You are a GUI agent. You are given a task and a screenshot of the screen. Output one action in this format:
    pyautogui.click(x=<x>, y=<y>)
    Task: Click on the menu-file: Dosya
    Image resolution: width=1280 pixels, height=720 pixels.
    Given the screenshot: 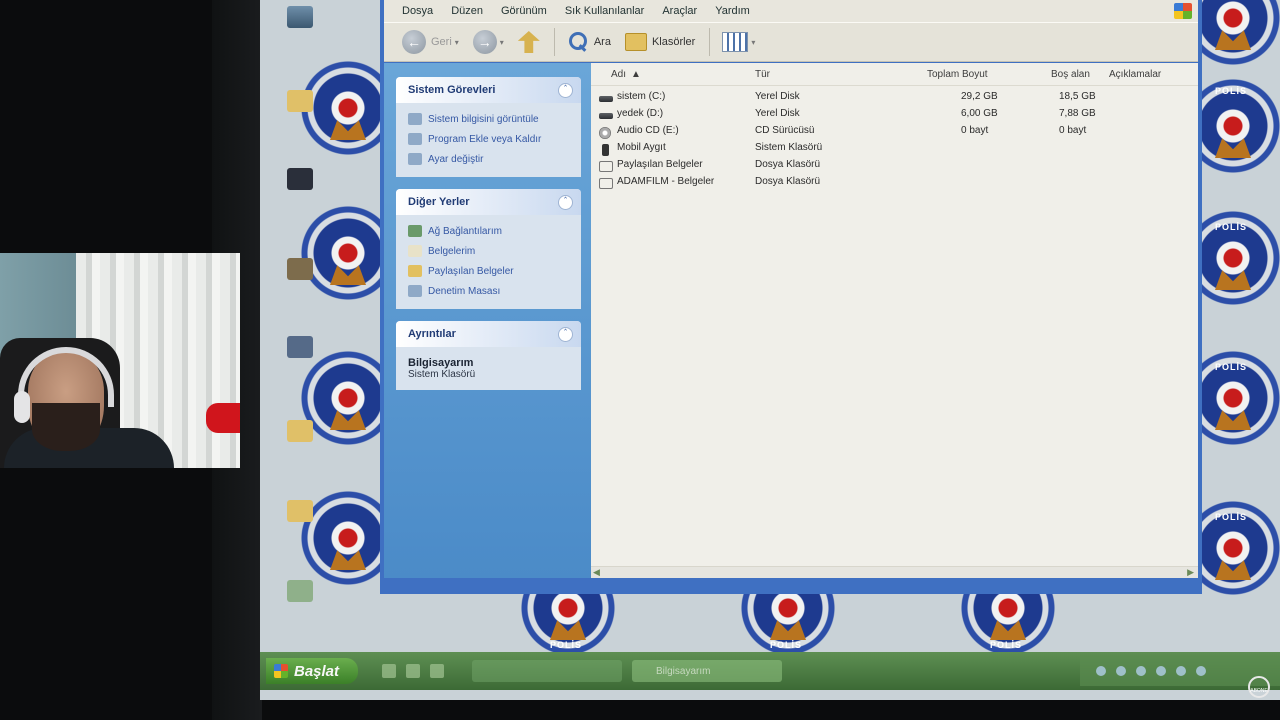 What is the action you would take?
    pyautogui.click(x=417, y=11)
    